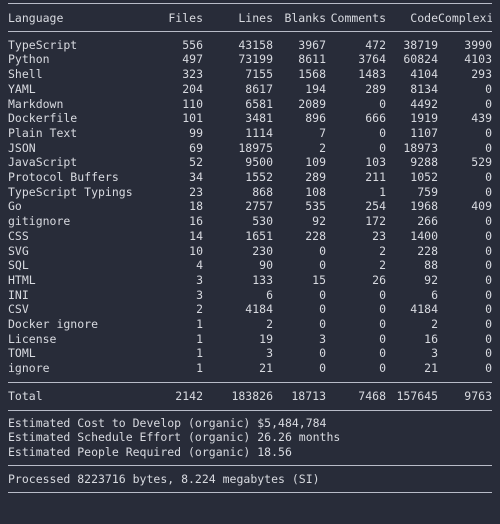 Image resolution: width=500 pixels, height=524 pixels. I want to click on cell-language: Plain Text, so click(43, 132).